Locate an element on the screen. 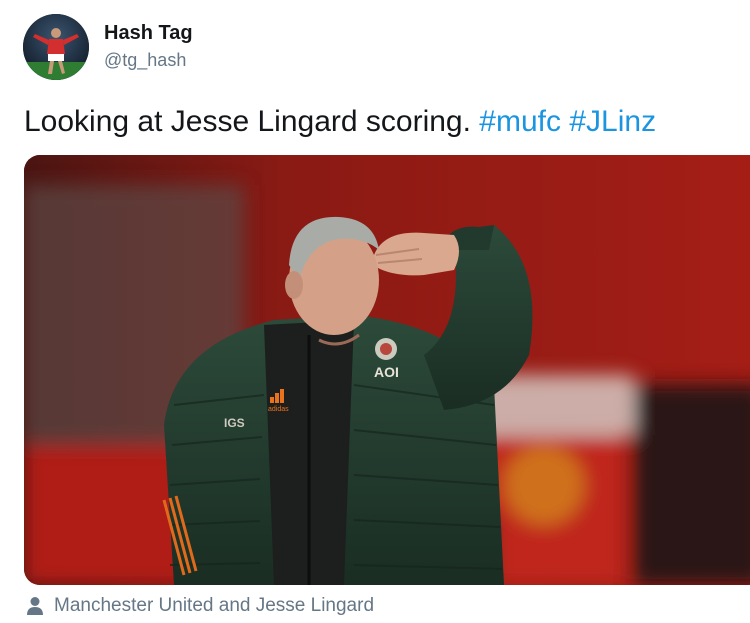 The image size is (750, 623). tagged-people-label: Manchester United and Jesse Lingard is located at coordinates (214, 605).